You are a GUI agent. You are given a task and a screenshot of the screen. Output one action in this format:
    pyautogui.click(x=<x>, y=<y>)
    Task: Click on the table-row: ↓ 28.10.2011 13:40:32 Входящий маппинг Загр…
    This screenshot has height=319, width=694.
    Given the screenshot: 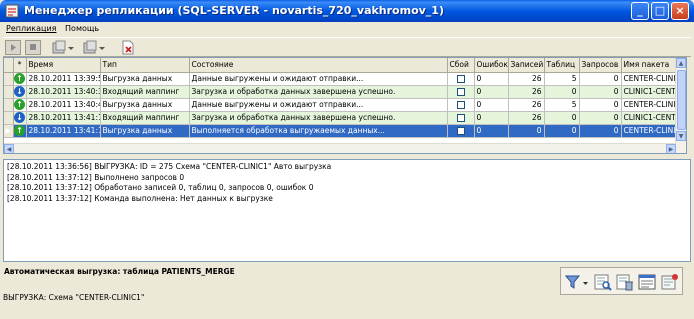 What is the action you would take?
    pyautogui.click(x=343, y=92)
    